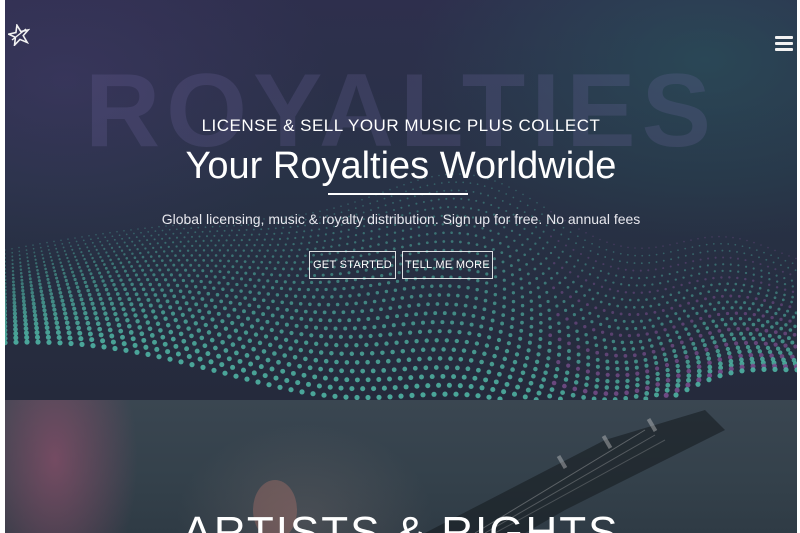  Describe the element at coordinates (447, 265) in the screenshot. I see `tell-me-more-button: TELL ME MORE` at that location.